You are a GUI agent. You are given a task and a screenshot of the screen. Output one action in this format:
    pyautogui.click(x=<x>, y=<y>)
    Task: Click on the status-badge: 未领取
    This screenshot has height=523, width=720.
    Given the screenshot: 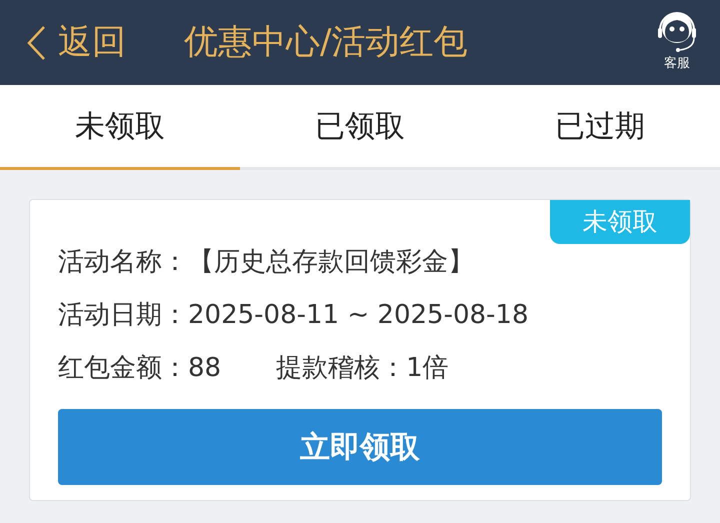 What is the action you would take?
    pyautogui.click(x=620, y=222)
    